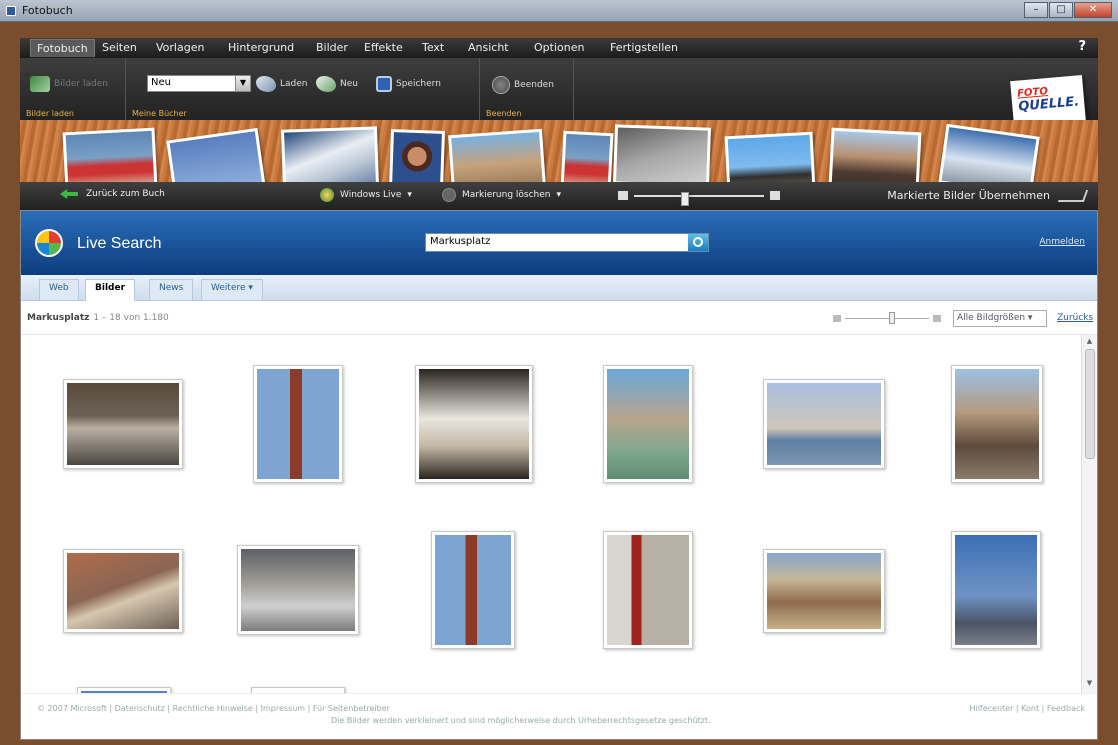 Image resolution: width=1118 pixels, height=745 pixels. I want to click on menu-seiten: Seiten, so click(119, 47).